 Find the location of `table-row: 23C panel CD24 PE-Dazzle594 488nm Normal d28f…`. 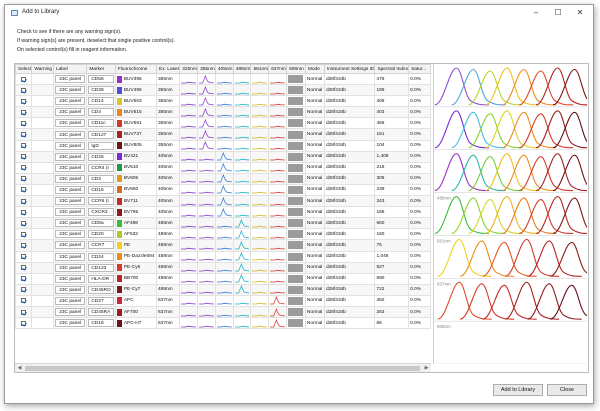

table-row: 23C panel CD24 PE-Dazzle594 488nm Normal d28f… is located at coordinates (223, 256).